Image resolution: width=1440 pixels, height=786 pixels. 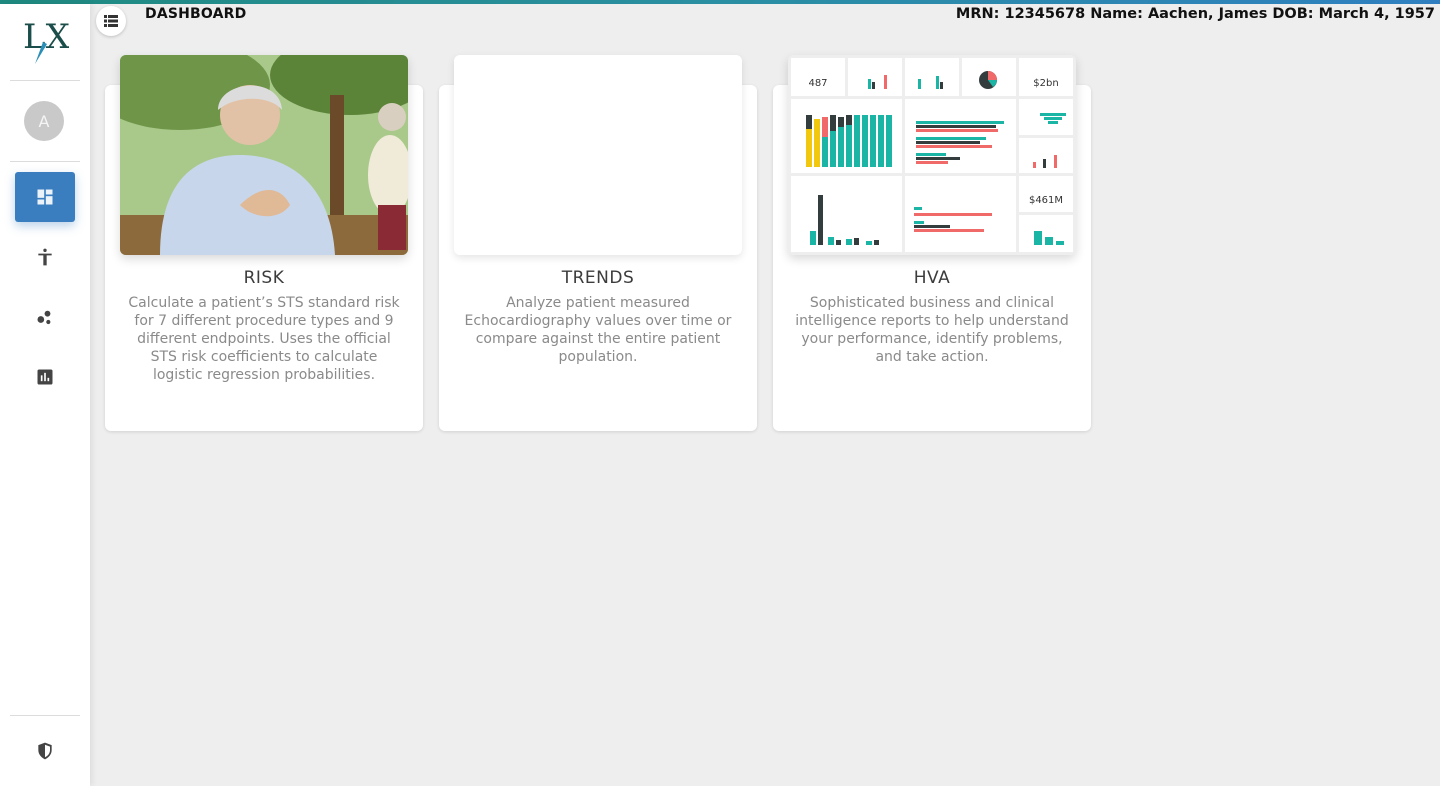 I want to click on svg-text: LX, so click(x=46, y=37).